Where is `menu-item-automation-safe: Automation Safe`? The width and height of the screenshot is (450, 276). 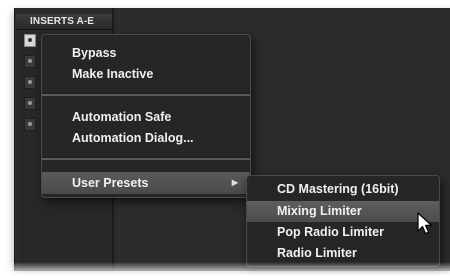 menu-item-automation-safe: Automation Safe is located at coordinates (146, 117).